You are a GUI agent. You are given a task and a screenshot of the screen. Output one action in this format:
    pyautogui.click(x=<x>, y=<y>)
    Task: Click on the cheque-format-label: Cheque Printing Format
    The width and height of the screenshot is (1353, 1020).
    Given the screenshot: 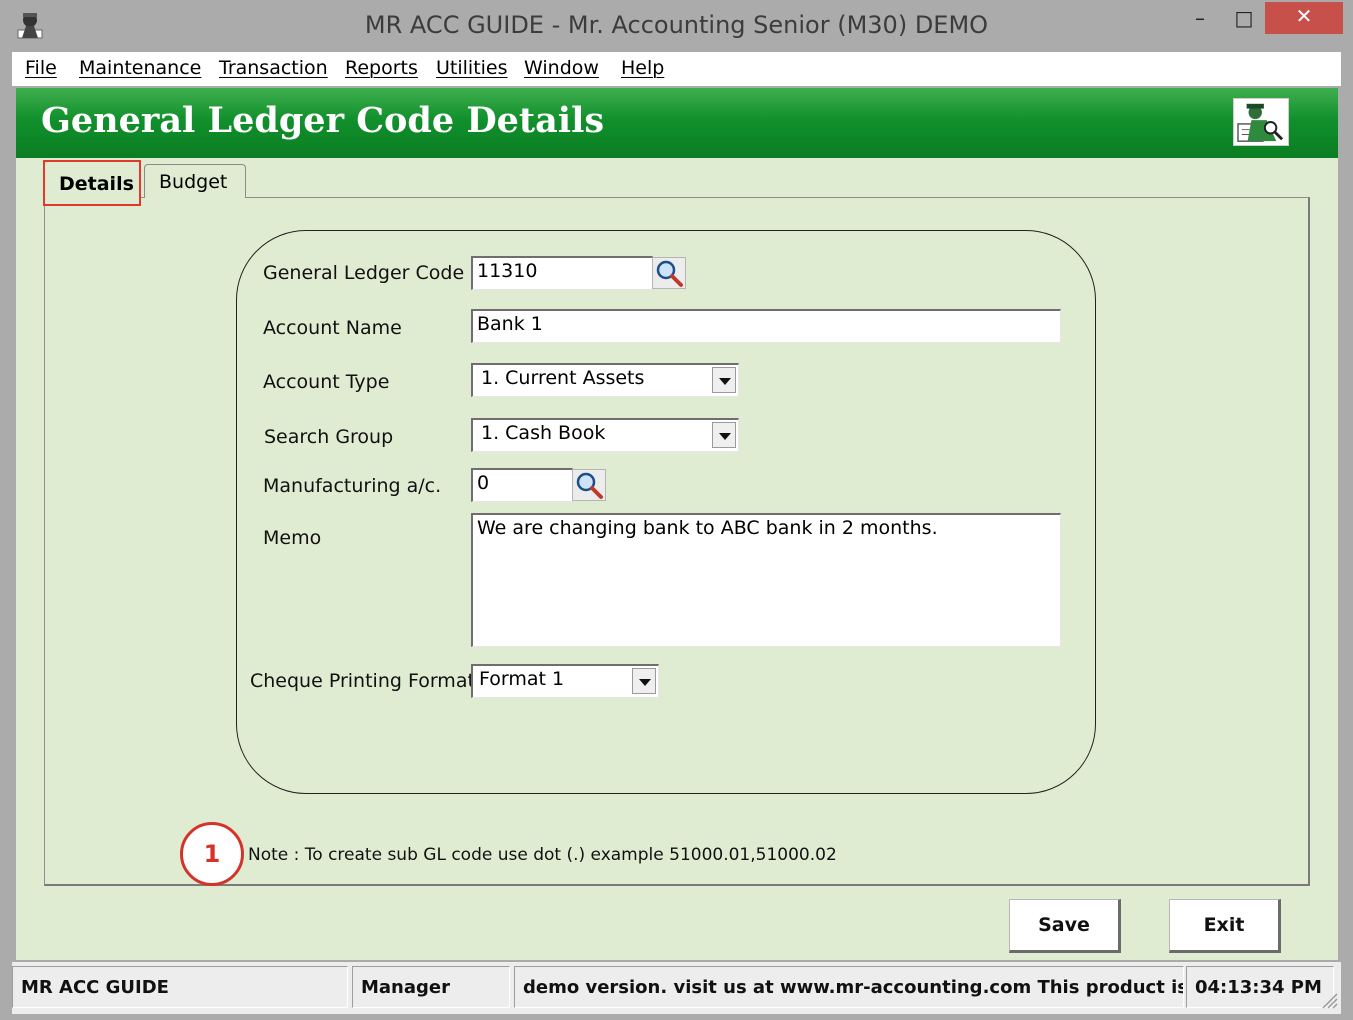 What is the action you would take?
    pyautogui.click(x=362, y=681)
    